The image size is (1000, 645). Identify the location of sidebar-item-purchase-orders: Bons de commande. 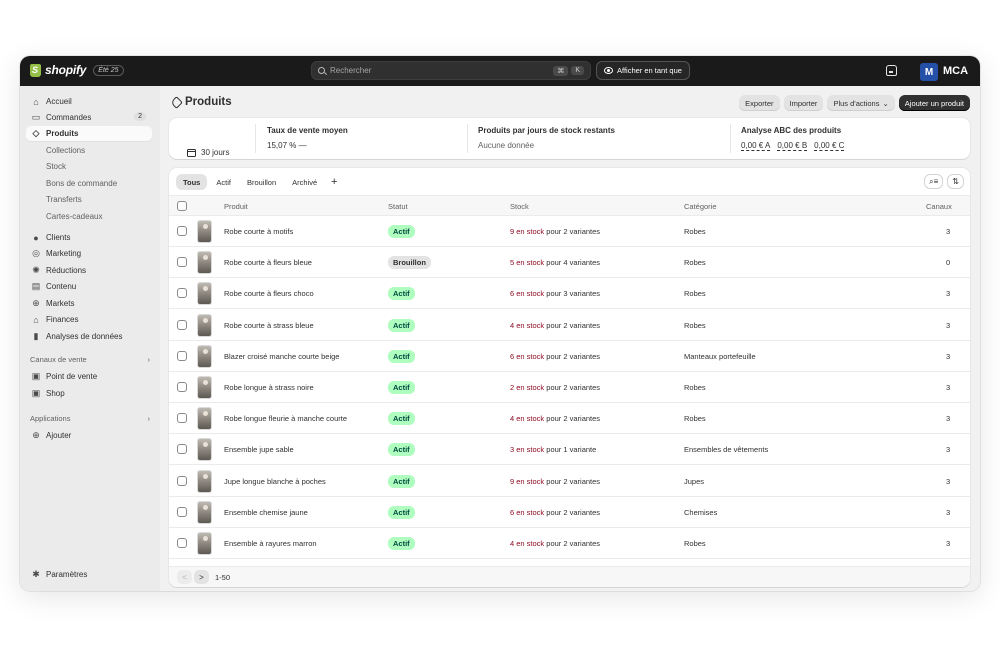
(89, 183).